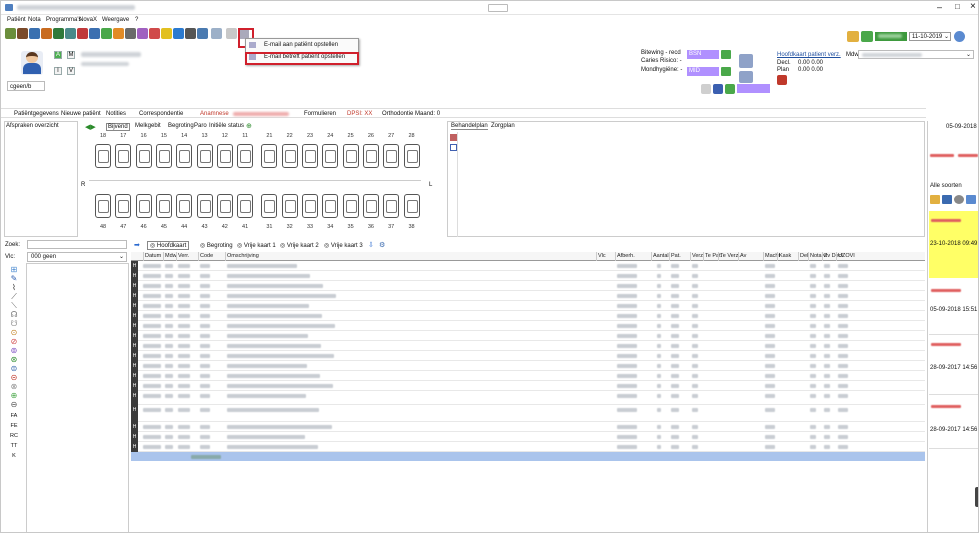  I want to click on teeth-icon, so click(70, 33).